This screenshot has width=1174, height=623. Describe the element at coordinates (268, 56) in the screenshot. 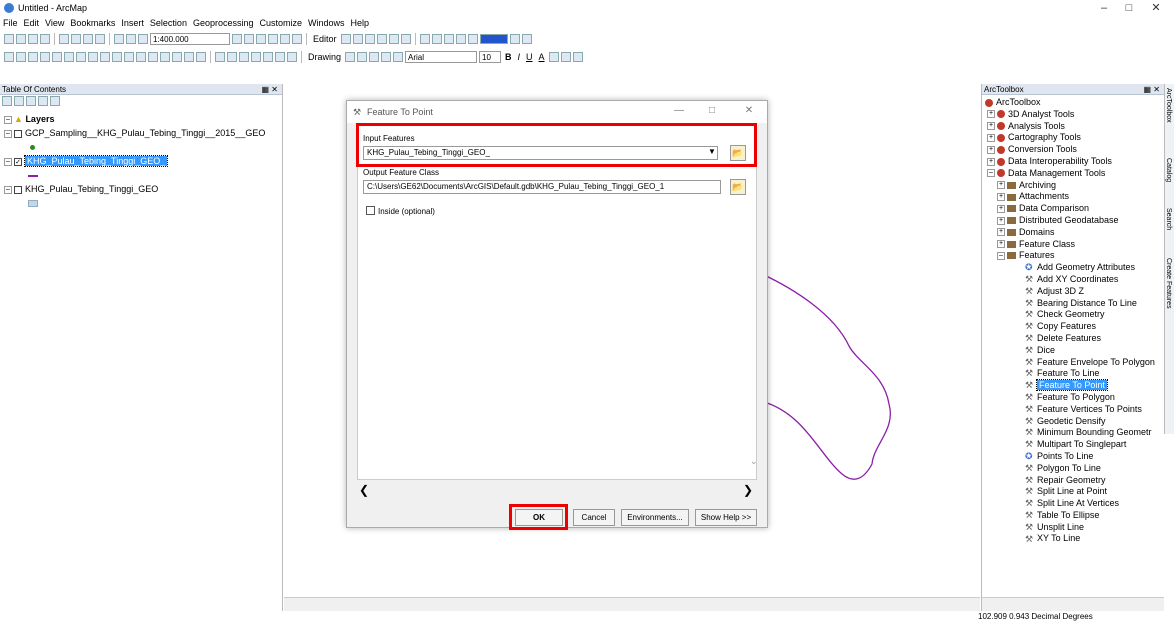

I see `edge-snap-icon` at that location.